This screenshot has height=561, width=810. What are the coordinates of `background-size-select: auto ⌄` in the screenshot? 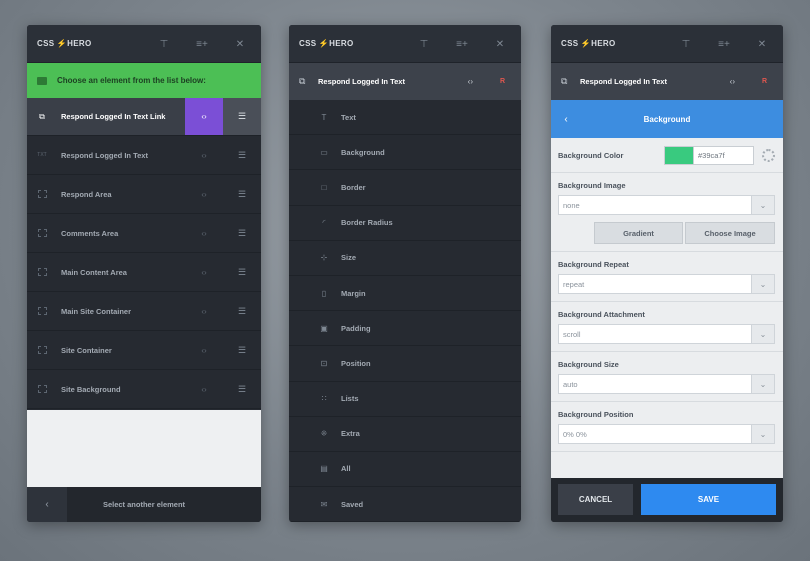 It's located at (666, 384).